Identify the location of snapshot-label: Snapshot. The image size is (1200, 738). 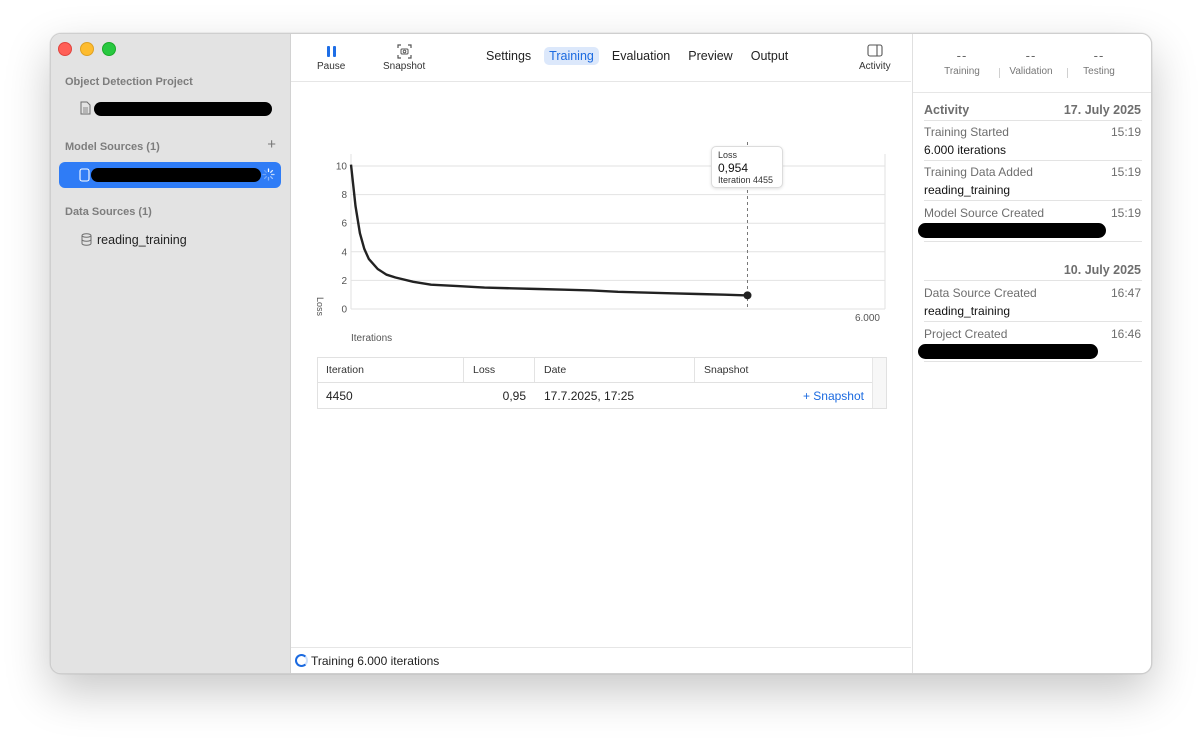
(404, 66).